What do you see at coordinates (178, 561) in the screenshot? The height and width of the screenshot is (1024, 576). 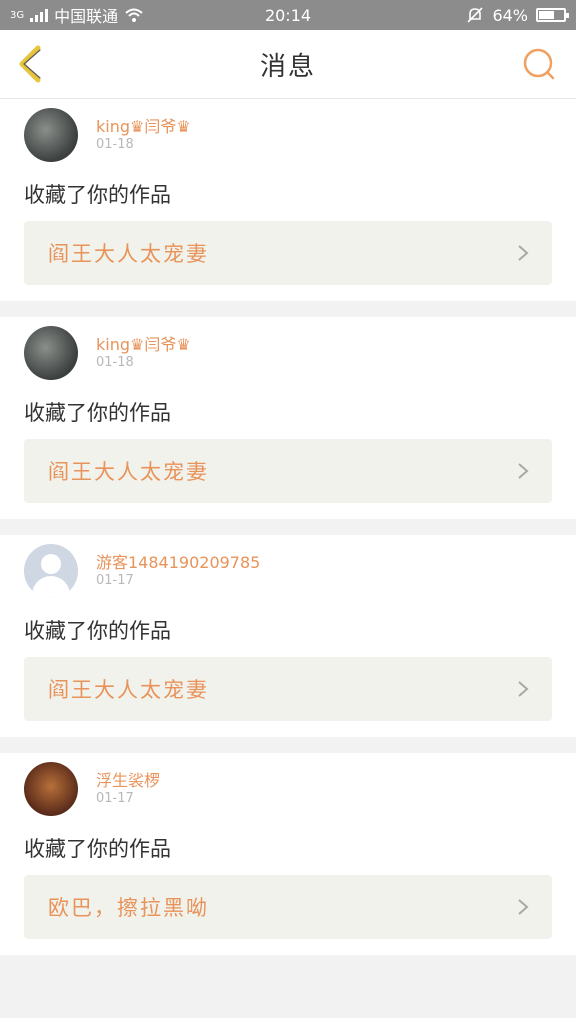 I see `username: 游客1484190209785` at bounding box center [178, 561].